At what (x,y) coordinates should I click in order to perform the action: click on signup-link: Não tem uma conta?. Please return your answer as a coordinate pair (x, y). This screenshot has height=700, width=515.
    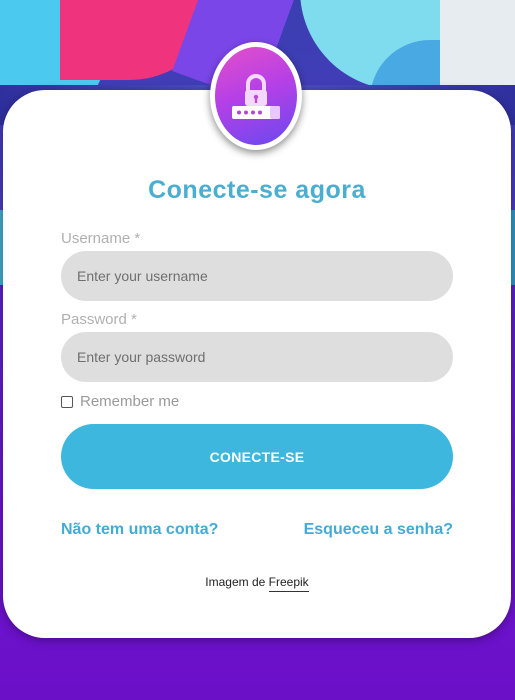
    Looking at the image, I should click on (139, 530).